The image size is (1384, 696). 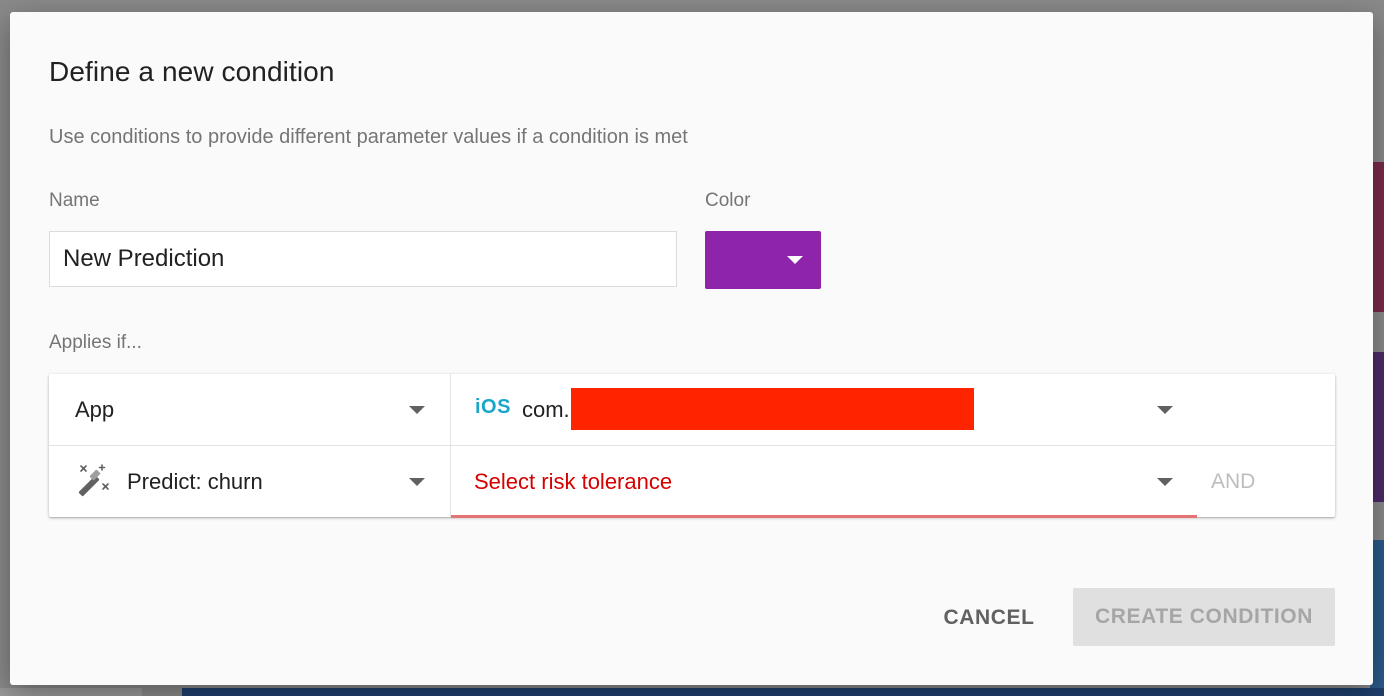 I want to click on color-picker-button, so click(x=763, y=260).